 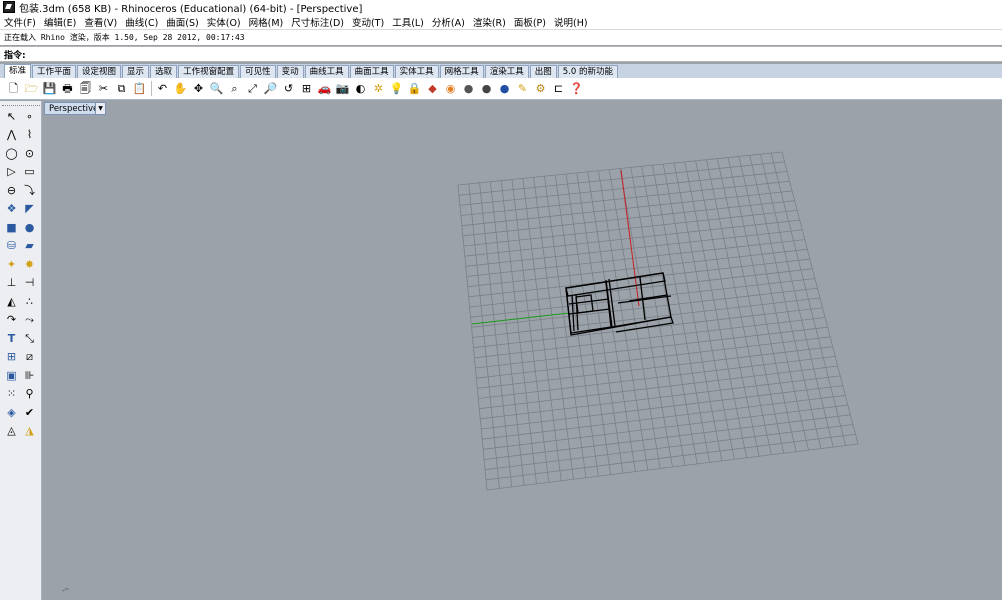 What do you see at coordinates (317, 22) in the screenshot?
I see `menu-dimension: 尺寸标注(D)` at bounding box center [317, 22].